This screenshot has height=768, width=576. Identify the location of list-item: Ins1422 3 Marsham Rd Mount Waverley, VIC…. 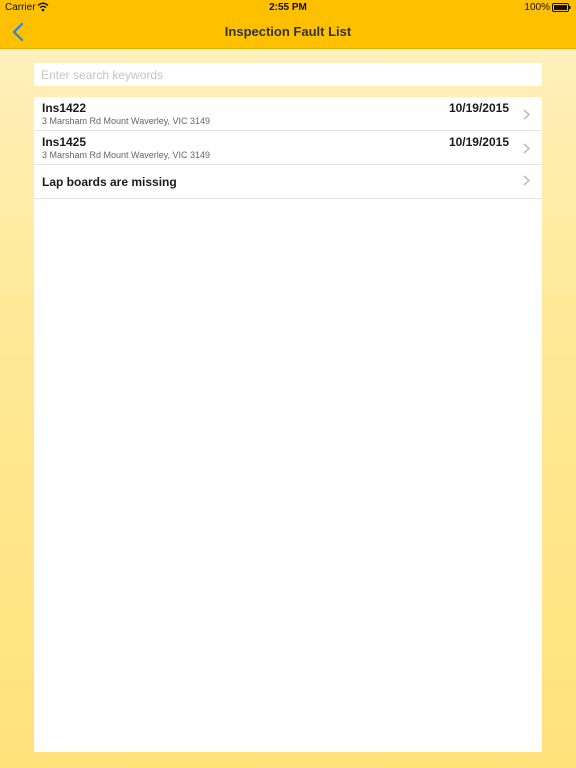
(288, 114).